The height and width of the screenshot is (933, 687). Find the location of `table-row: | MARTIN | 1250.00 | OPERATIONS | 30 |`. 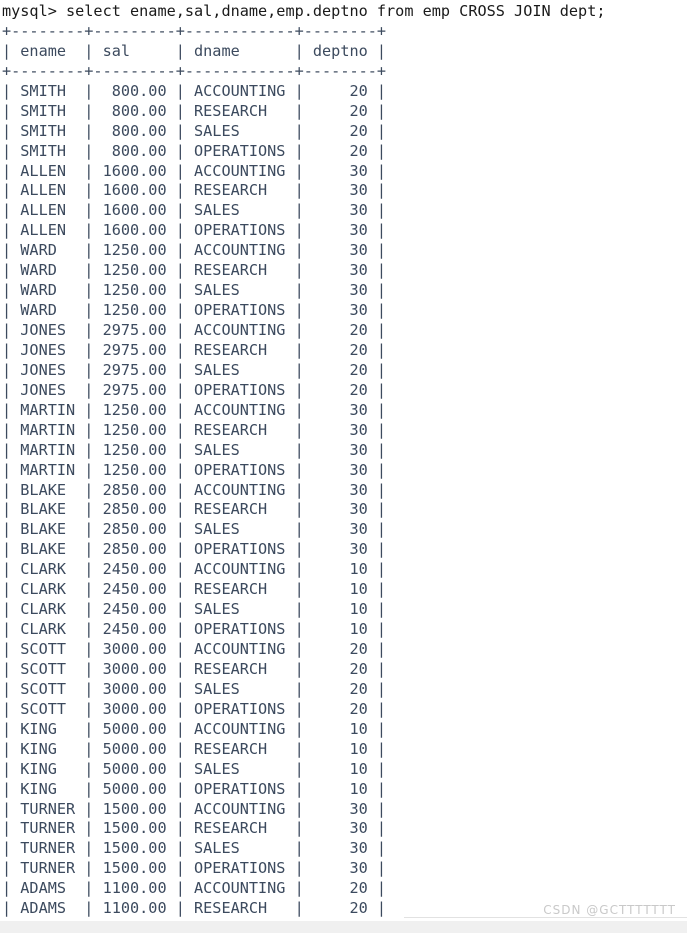

table-row: | MARTIN | 1250.00 | OPERATIONS | 30 | is located at coordinates (194, 469).